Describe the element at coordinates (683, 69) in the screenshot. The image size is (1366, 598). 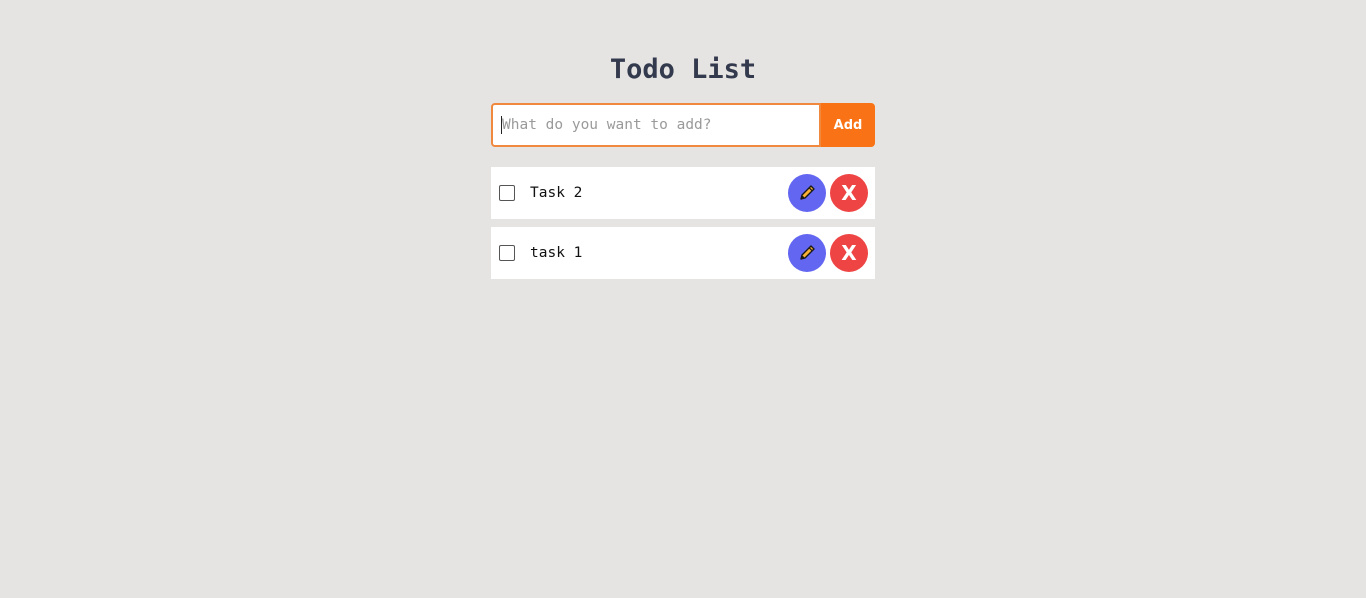
I see `page-title: Todo List` at that location.